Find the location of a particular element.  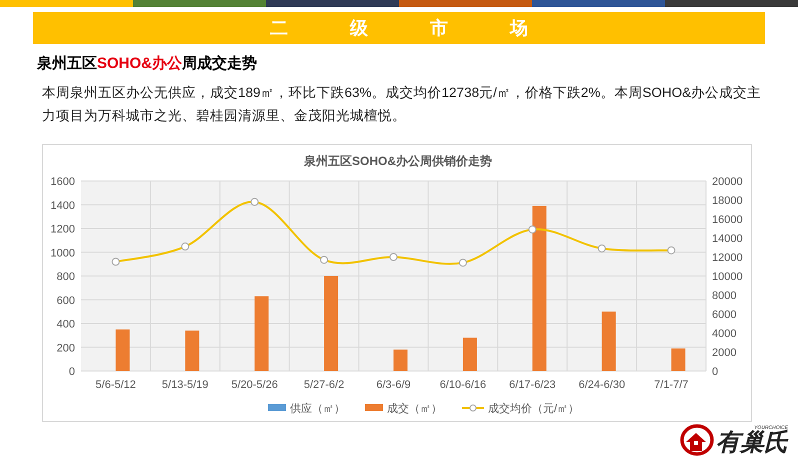

axis-label: 18000 is located at coordinates (727, 200).